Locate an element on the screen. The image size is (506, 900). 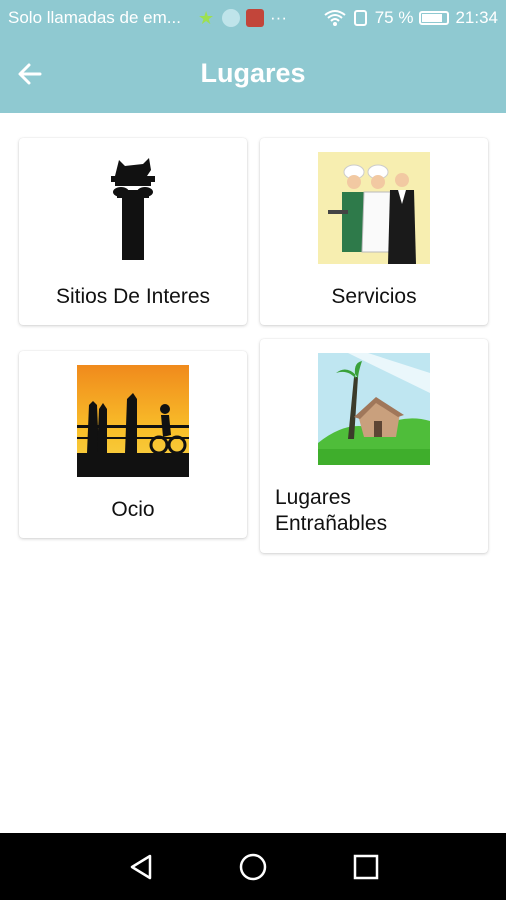
card-lugares-entranables: Lugares Entrañables is located at coordinates (374, 446).